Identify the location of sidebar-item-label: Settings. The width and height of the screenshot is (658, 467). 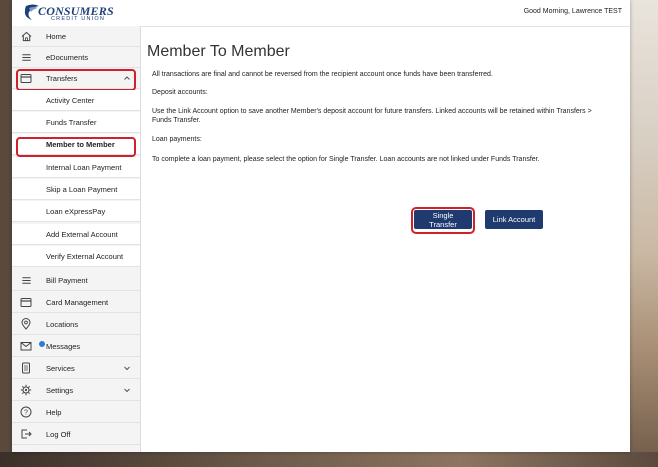
(60, 390).